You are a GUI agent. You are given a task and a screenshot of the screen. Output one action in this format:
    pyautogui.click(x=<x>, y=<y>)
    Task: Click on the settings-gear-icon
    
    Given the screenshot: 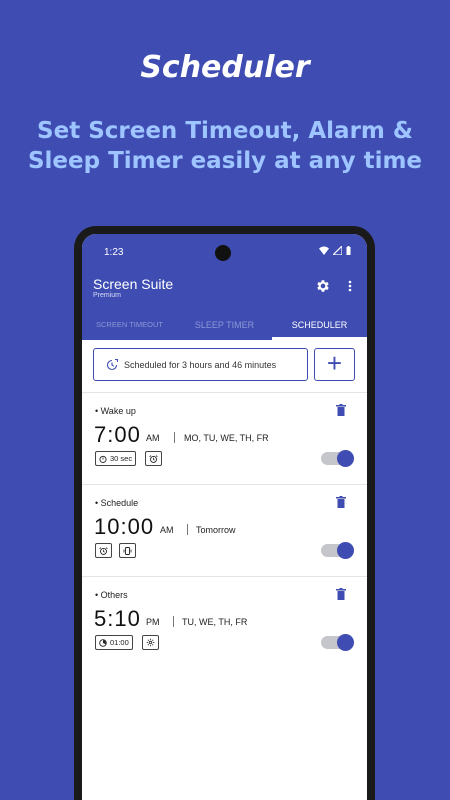 What is the action you would take?
    pyautogui.click(x=323, y=286)
    